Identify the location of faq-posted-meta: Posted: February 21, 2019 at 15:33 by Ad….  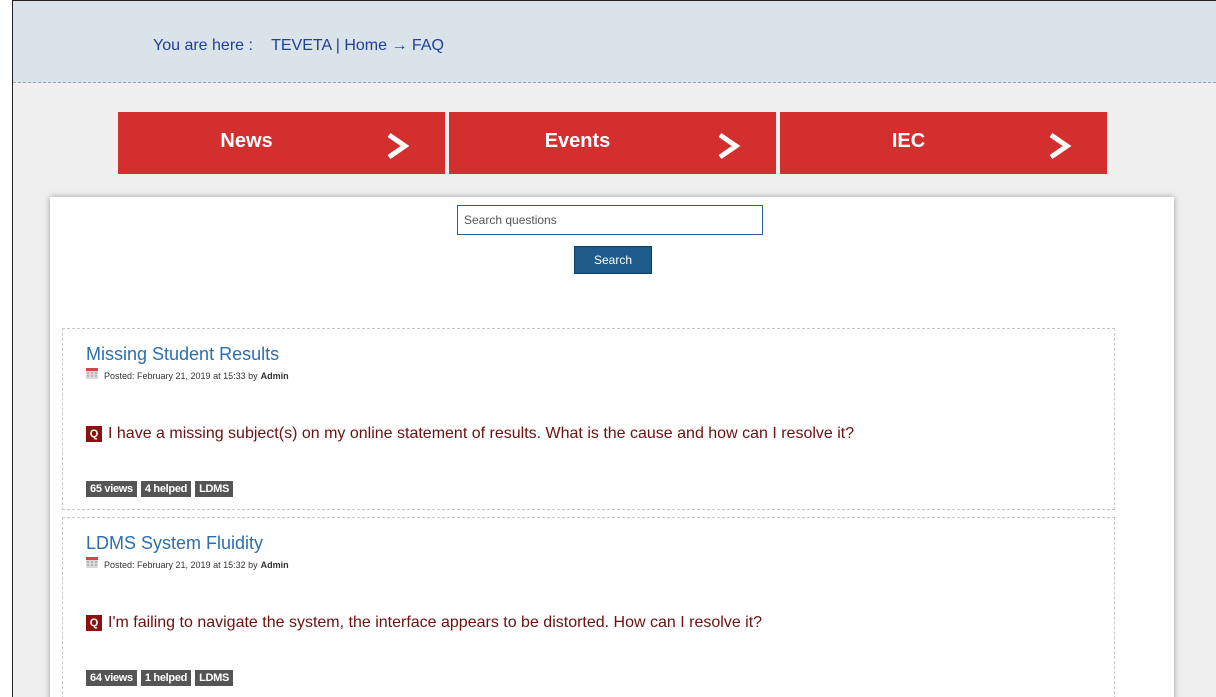
(187, 374).